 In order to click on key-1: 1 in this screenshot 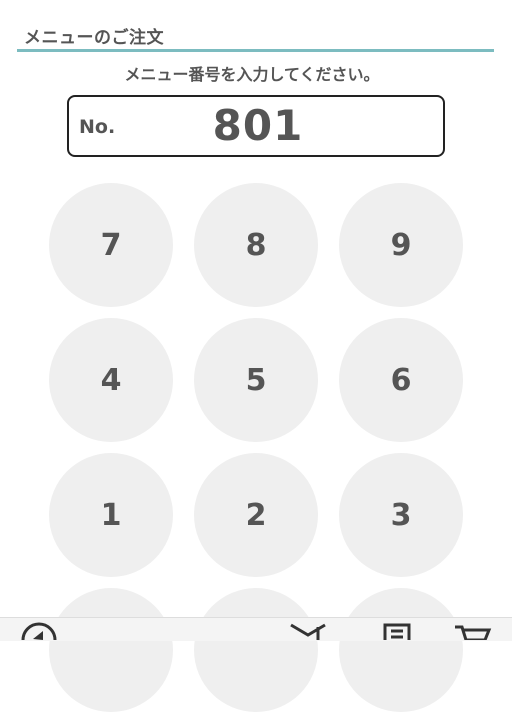, I will do `click(111, 515)`.